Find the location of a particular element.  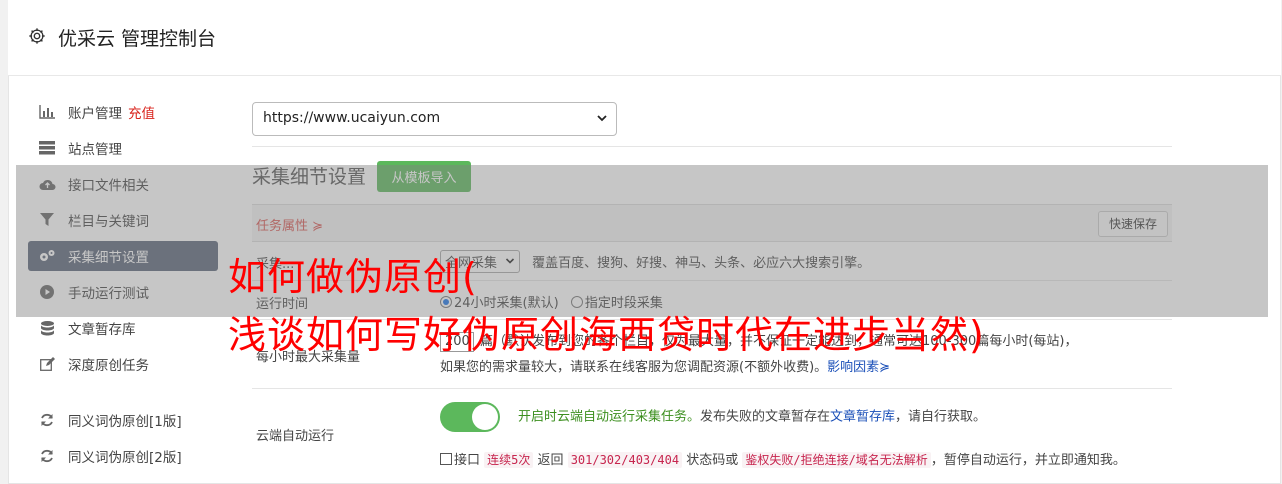

contact-desc: 如果您的需求量较大，请联系在线客服为您调配资源(不额外收费)。 is located at coordinates (634, 367).